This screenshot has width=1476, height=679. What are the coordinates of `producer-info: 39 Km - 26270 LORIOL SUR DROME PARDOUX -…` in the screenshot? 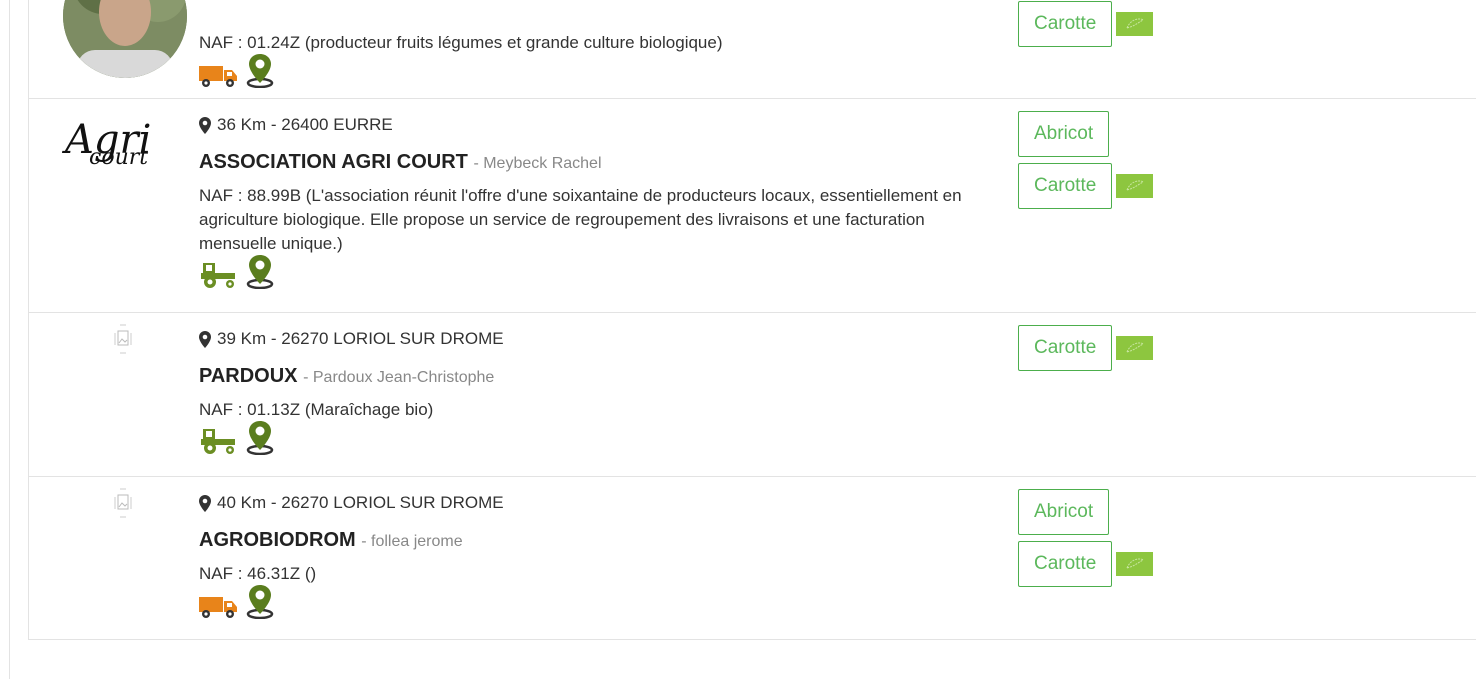 It's located at (599, 394).